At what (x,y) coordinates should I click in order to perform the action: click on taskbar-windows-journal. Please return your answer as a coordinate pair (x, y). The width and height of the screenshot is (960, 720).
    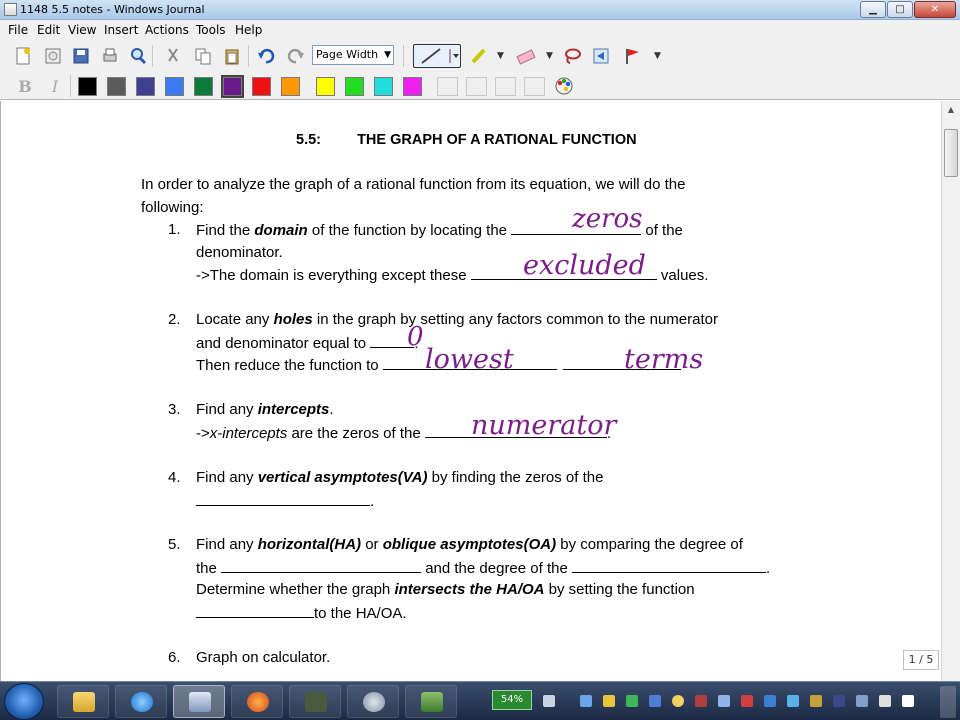
    Looking at the image, I should click on (199, 701).